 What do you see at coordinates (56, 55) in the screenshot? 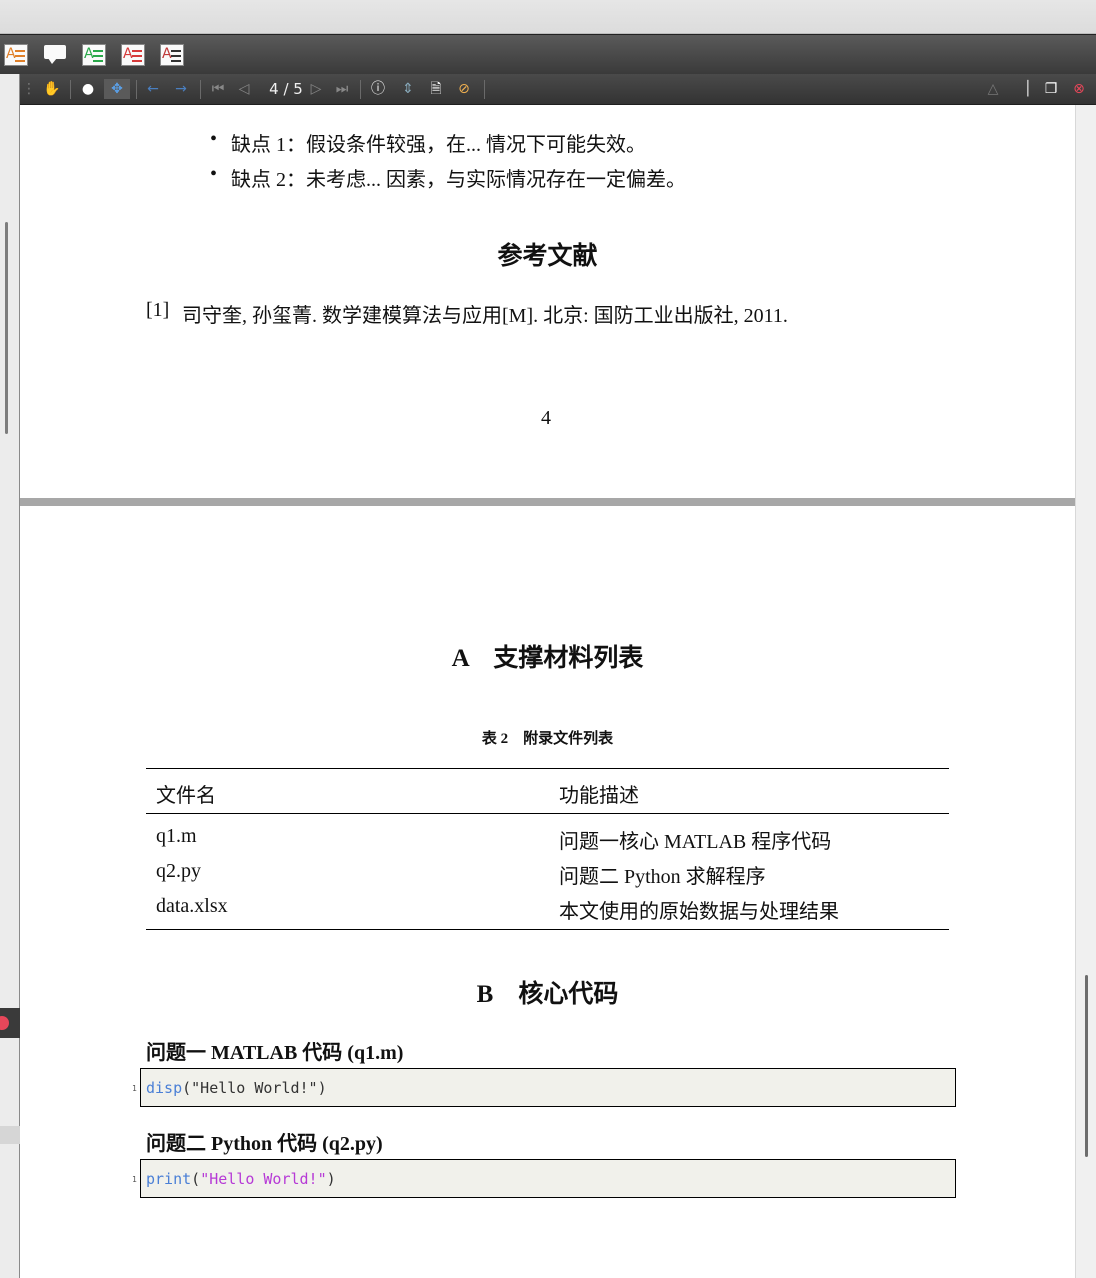
I see `comment-icon` at bounding box center [56, 55].